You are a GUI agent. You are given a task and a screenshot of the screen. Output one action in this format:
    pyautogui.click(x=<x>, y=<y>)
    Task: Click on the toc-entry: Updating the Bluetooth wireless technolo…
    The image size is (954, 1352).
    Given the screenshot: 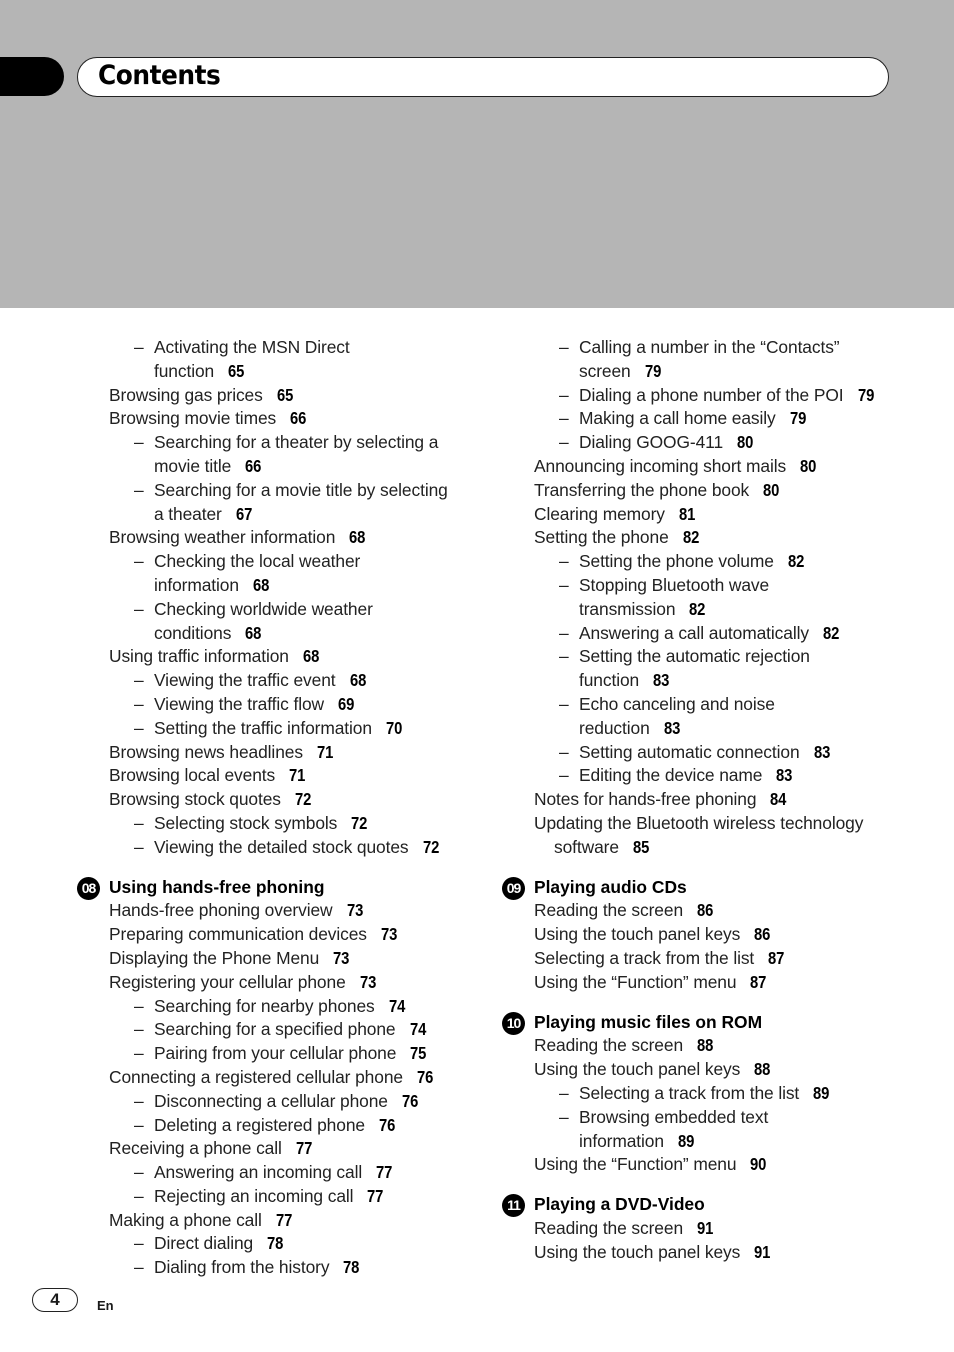 What is the action you would take?
    pyautogui.click(x=734, y=824)
    